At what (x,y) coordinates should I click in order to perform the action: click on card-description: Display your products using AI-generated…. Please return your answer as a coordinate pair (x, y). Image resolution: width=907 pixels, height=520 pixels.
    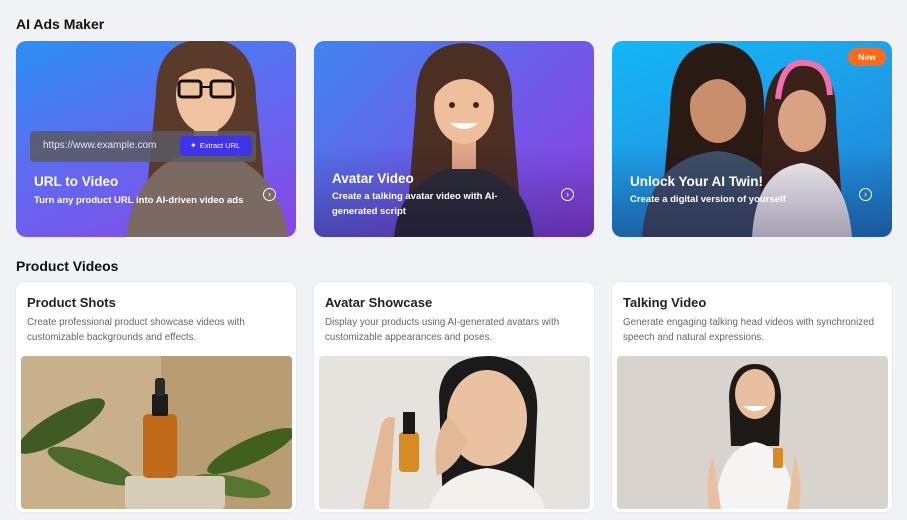
    Looking at the image, I should click on (442, 330).